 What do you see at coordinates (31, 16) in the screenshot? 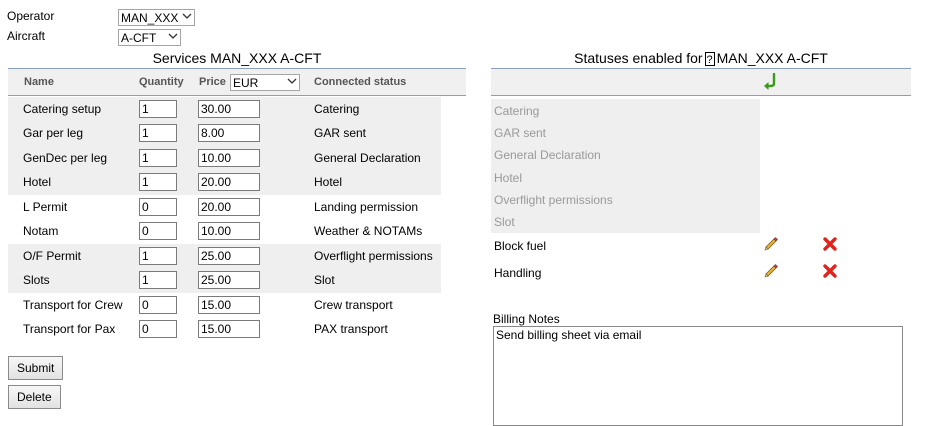
I see `operator-label: Operator` at bounding box center [31, 16].